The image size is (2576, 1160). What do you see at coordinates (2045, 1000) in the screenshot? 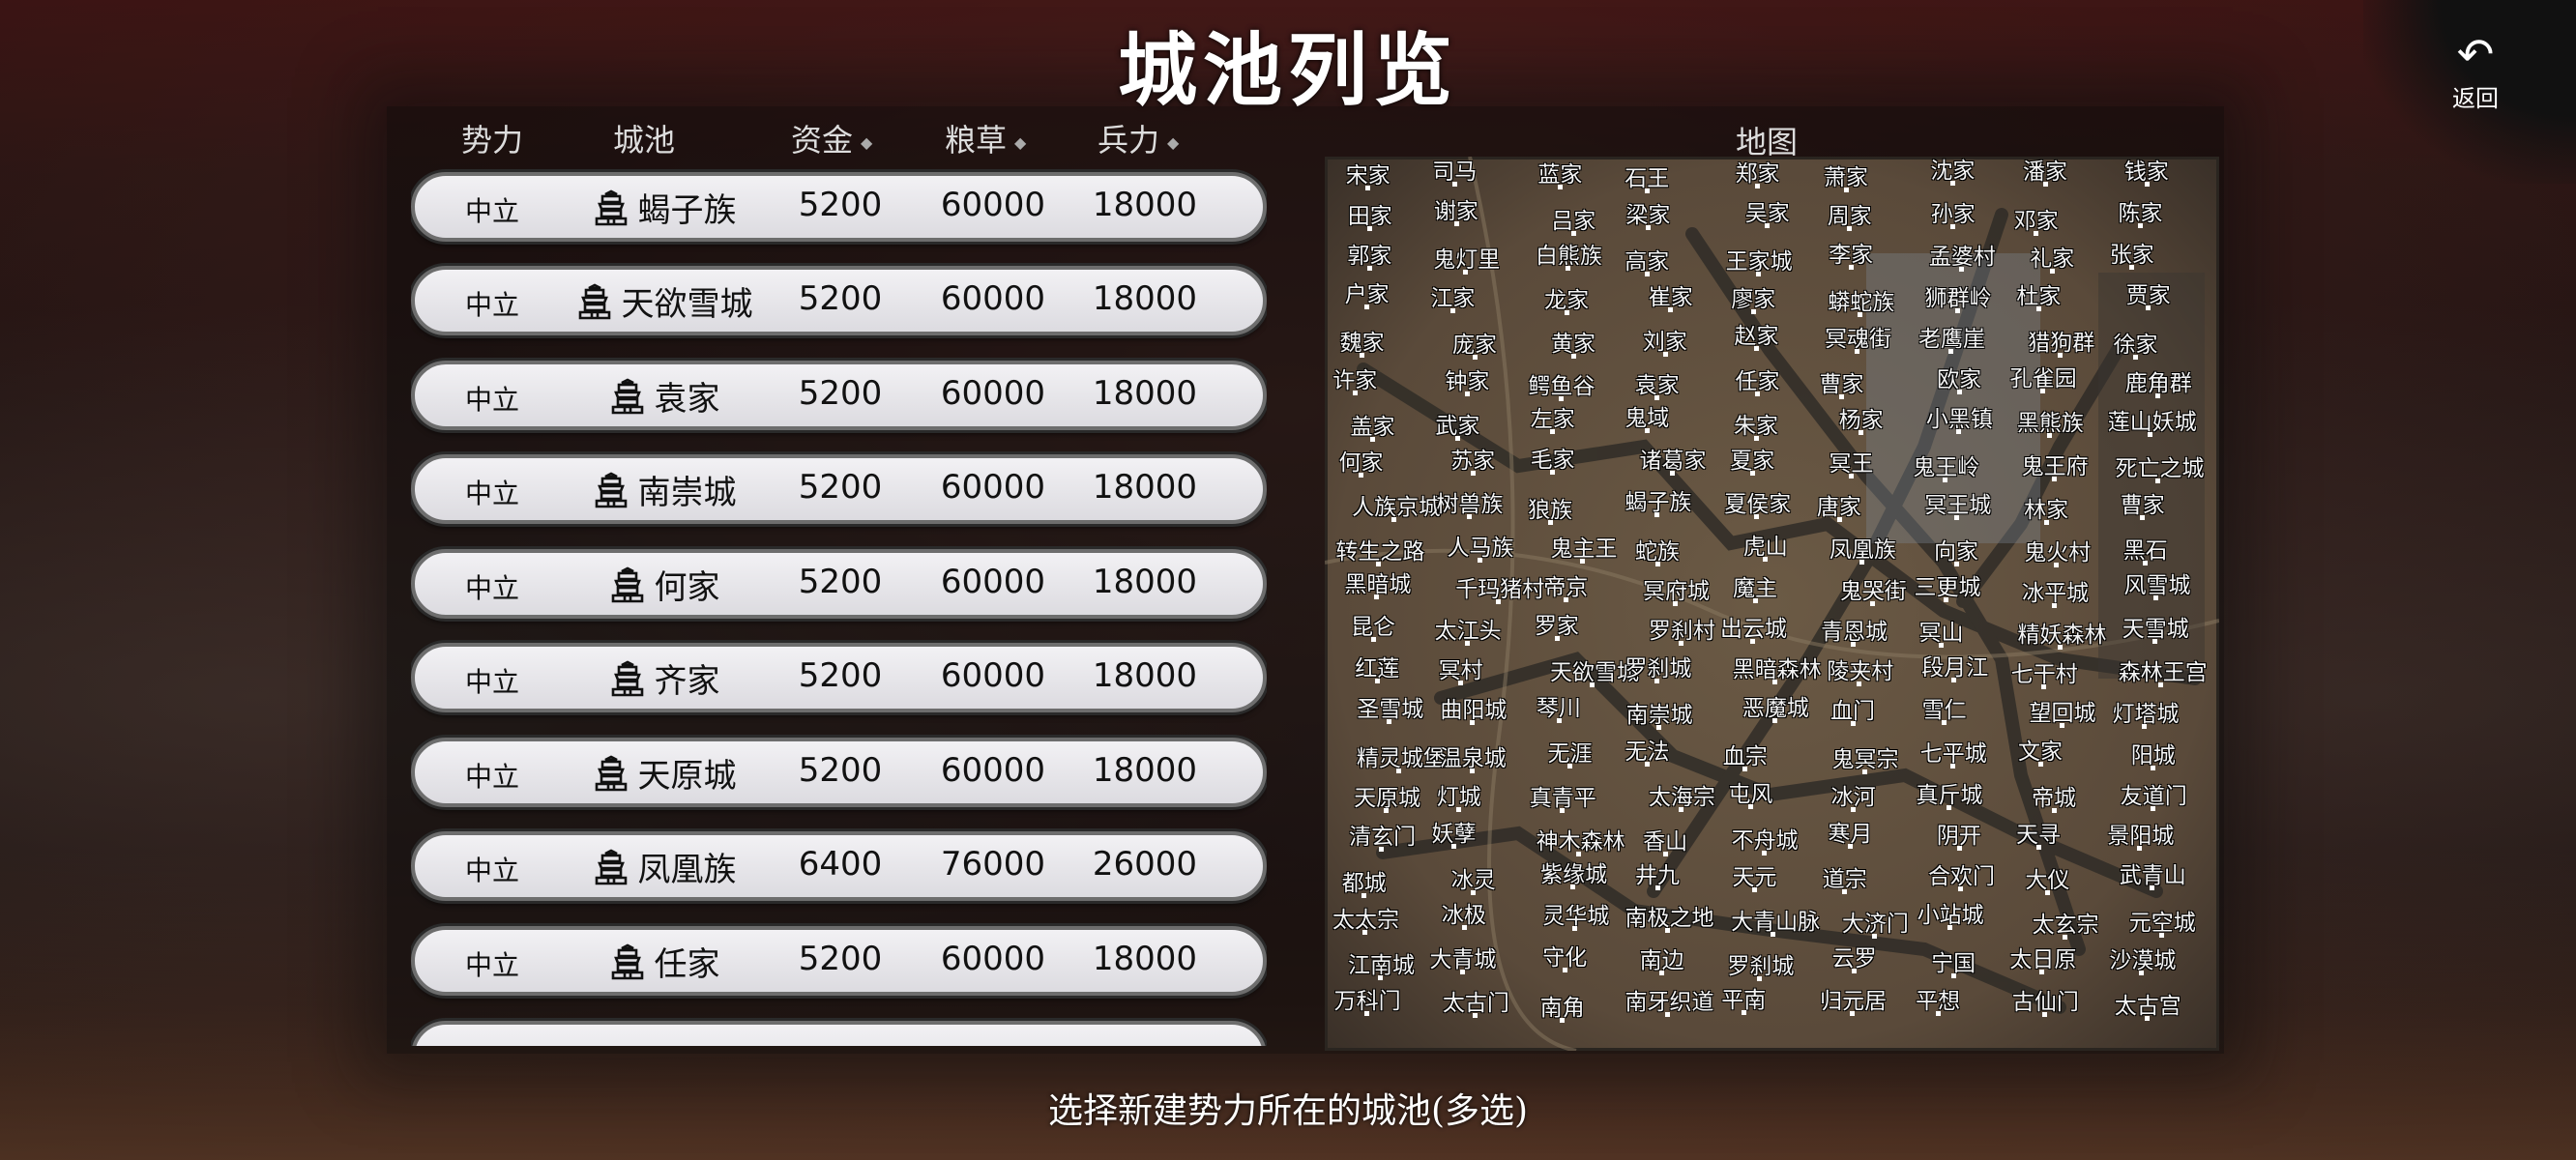
I see `map-city-label: 古仙门` at bounding box center [2045, 1000].